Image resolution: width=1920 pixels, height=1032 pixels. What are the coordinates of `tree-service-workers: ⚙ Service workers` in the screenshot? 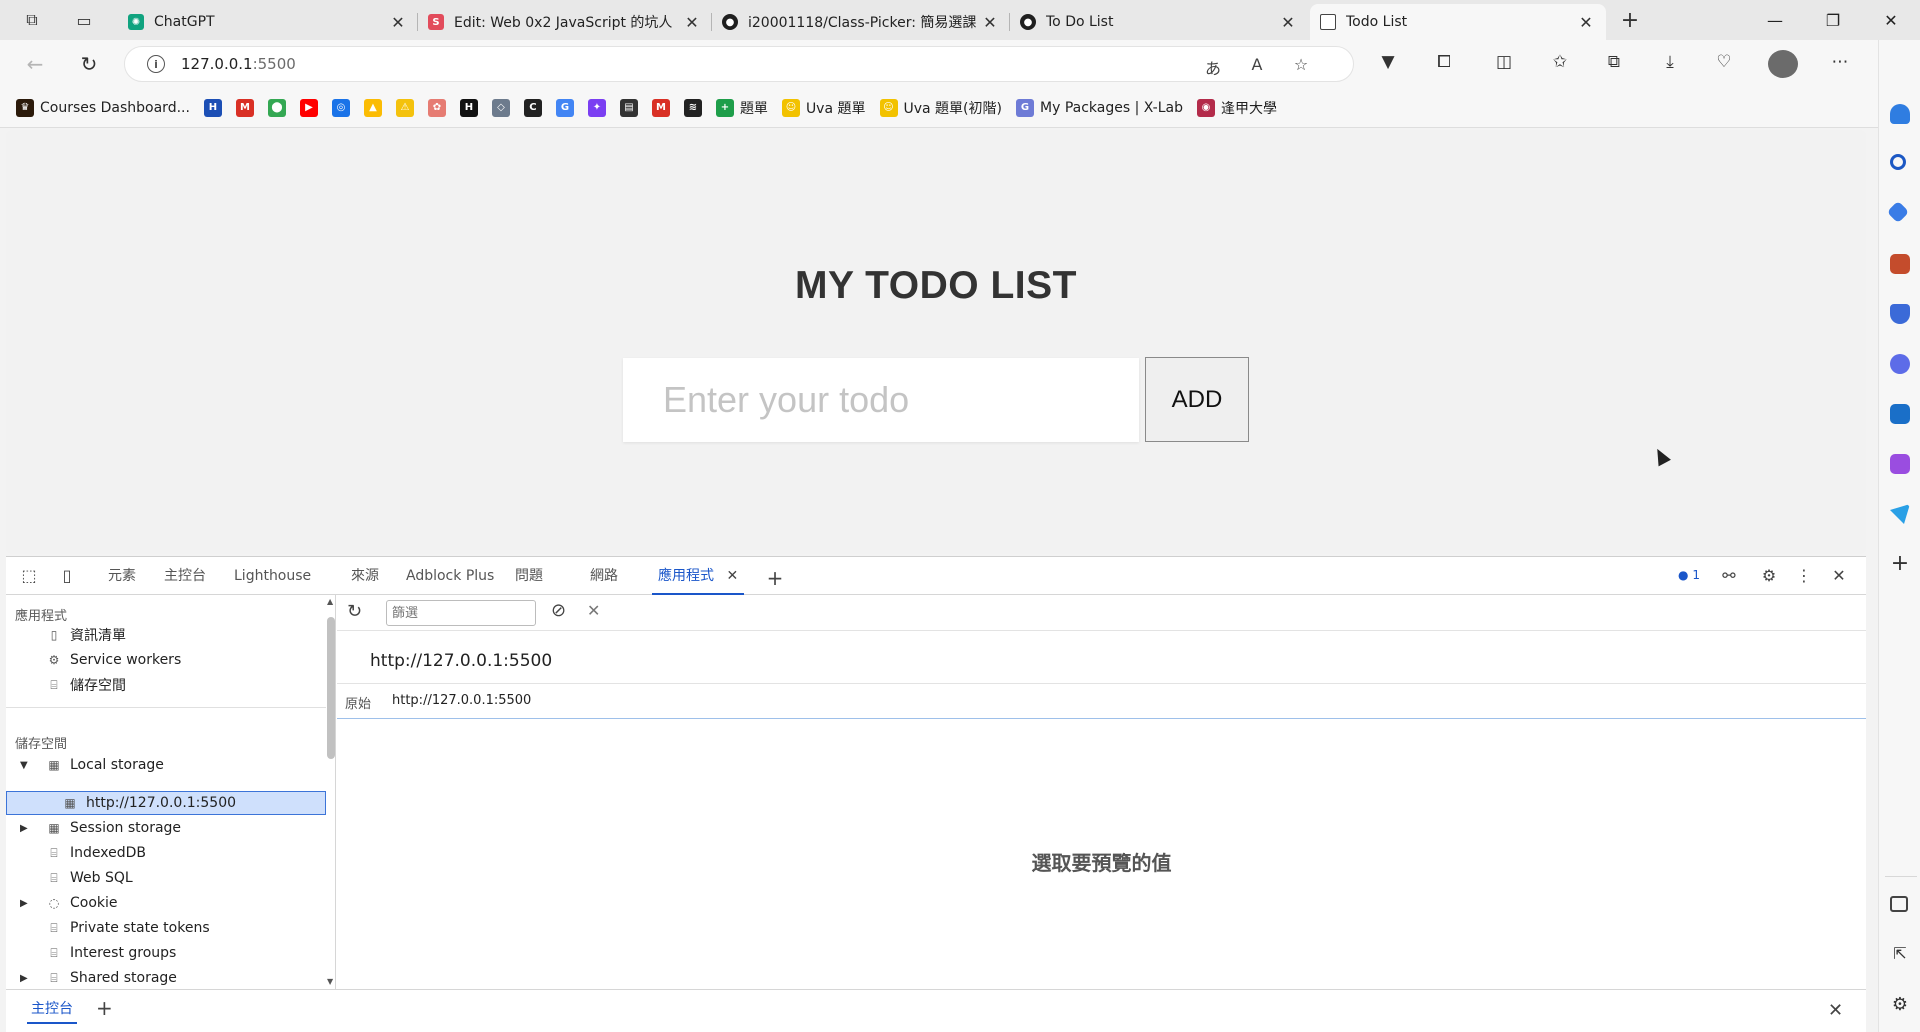 It's located at (114, 660).